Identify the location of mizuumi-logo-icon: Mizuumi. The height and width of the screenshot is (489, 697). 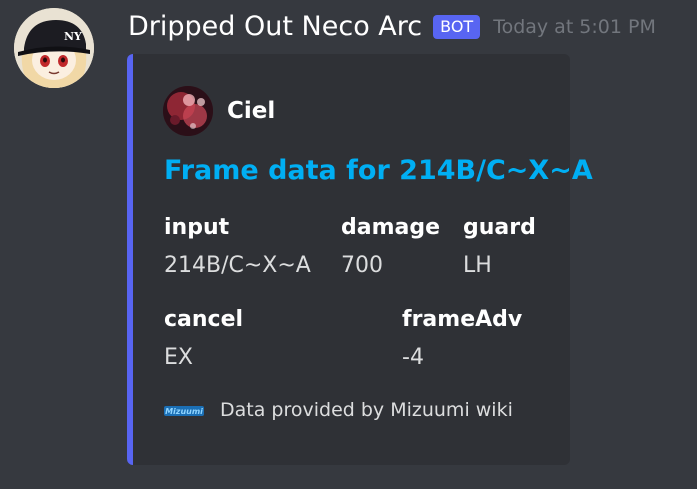
(184, 410).